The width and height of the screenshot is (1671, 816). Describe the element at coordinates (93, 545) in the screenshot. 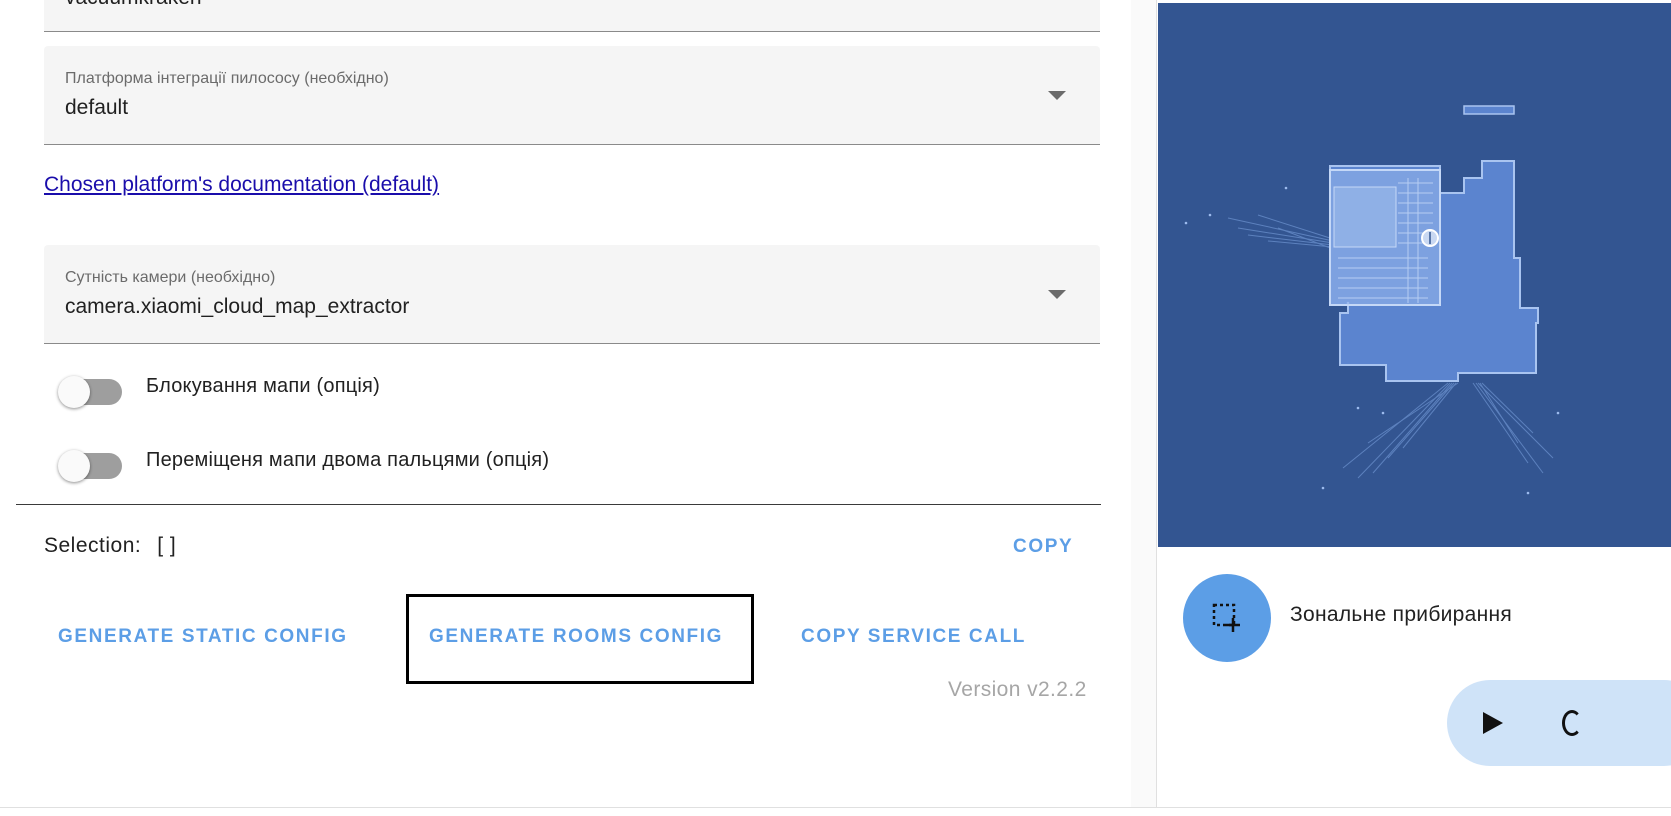

I see `selection-label: Selection:` at that location.